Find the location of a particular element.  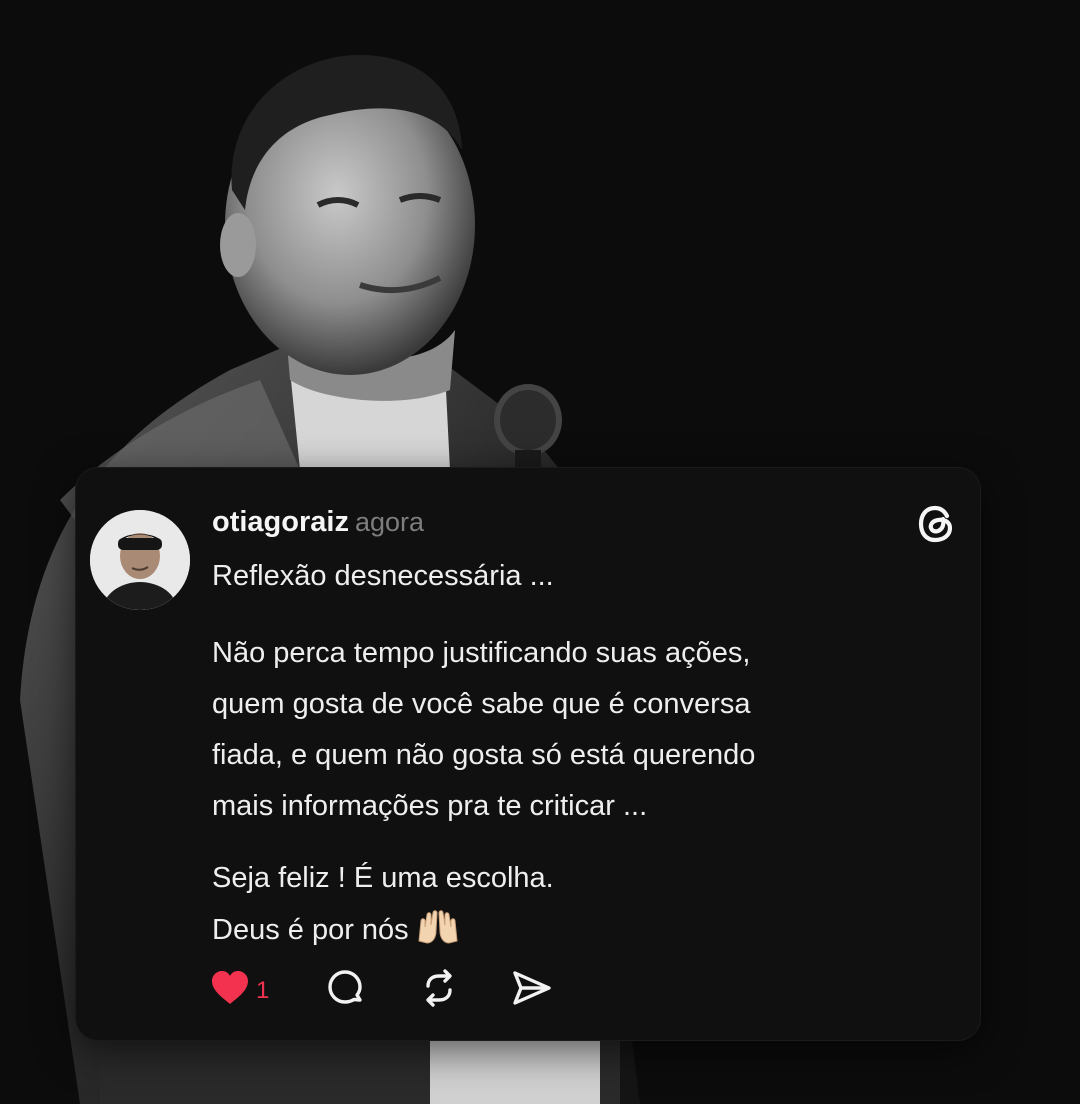

share-send-icon is located at coordinates (532, 990).